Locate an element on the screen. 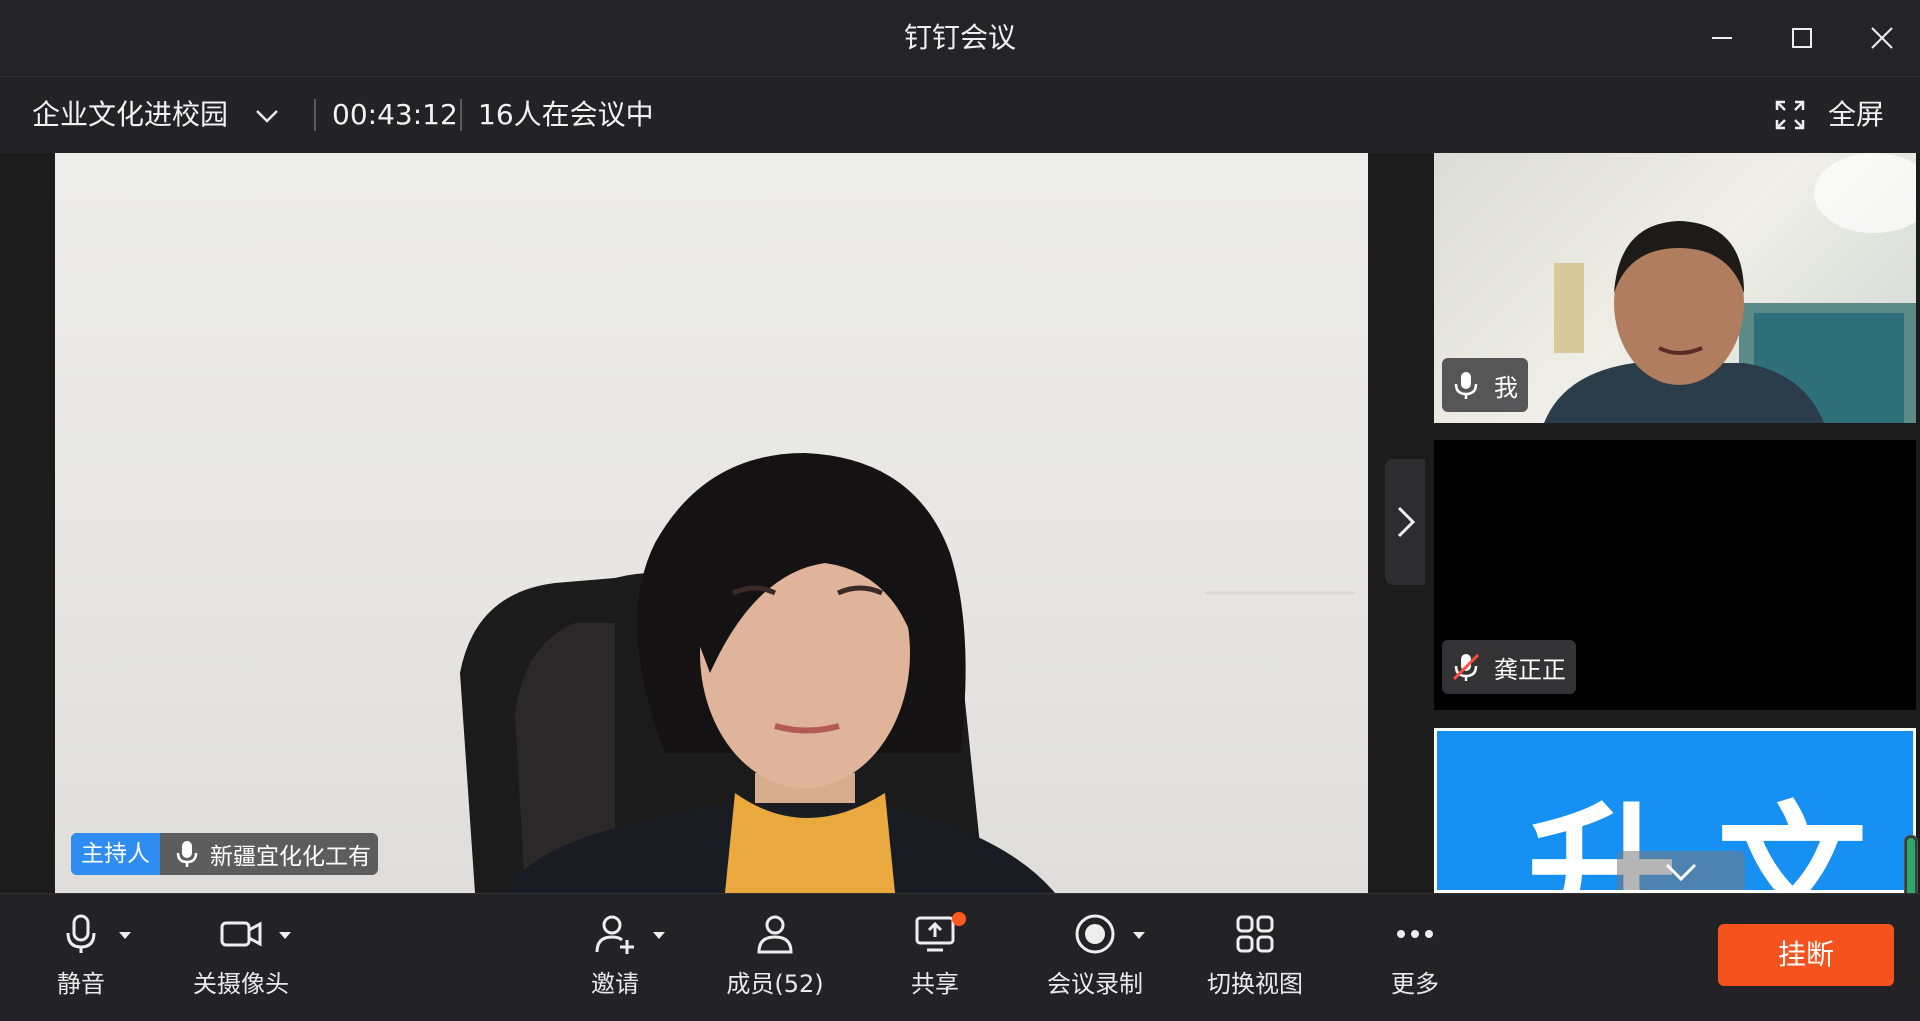  share-screen-icon is located at coordinates (935, 934).